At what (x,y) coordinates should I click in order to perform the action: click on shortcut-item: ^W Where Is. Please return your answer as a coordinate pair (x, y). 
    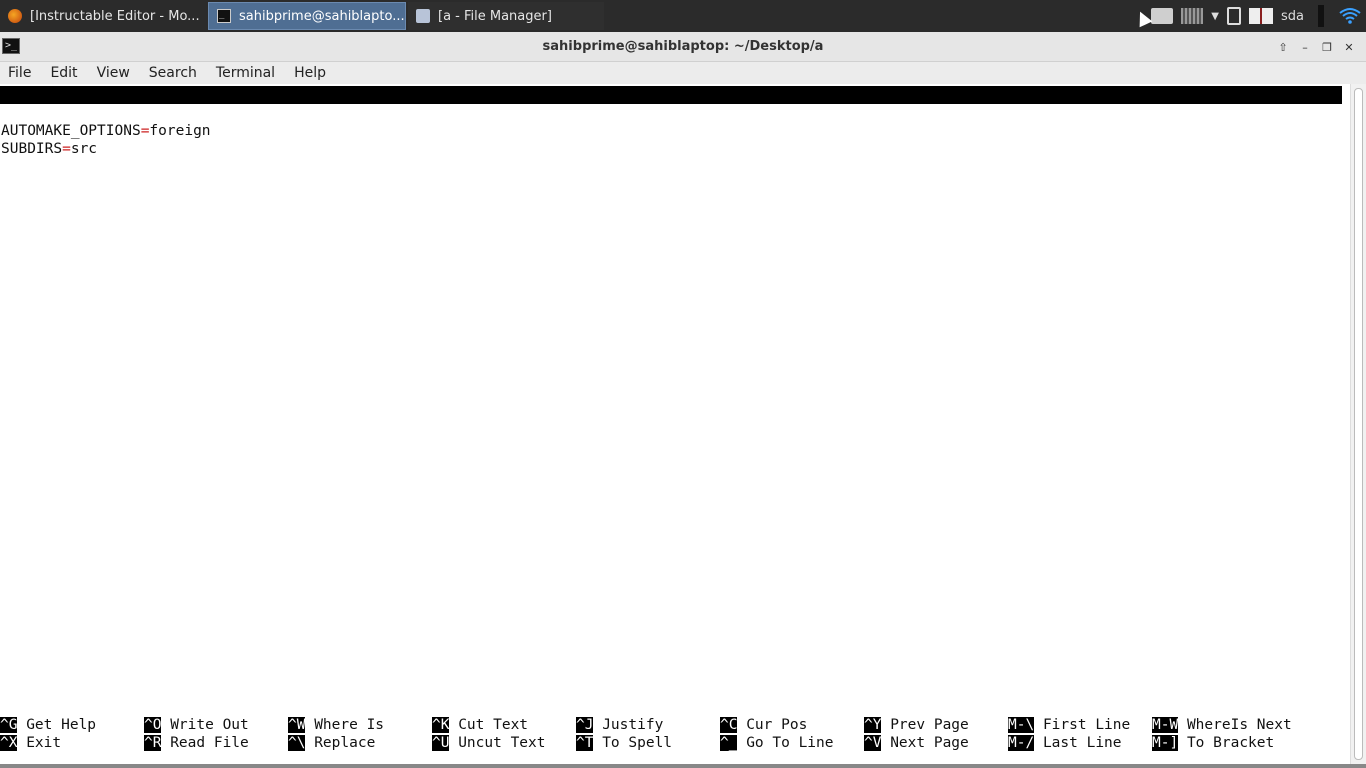
    Looking at the image, I should click on (336, 725).